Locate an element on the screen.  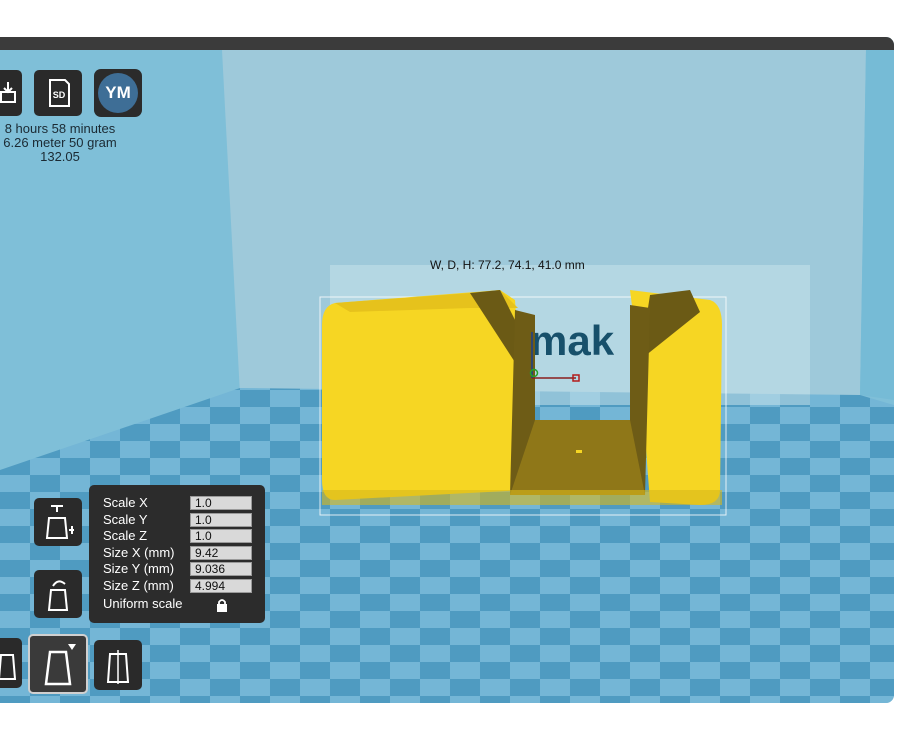
print-time: 8 hours 58 minutes is located at coordinates (60, 128).